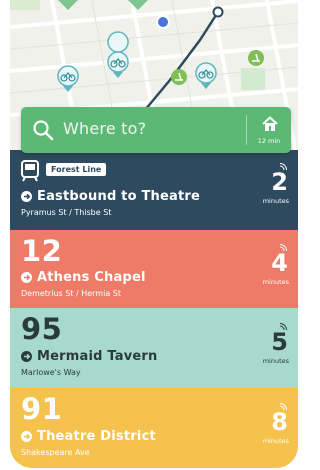  What do you see at coordinates (156, 130) in the screenshot?
I see `search-bar: Where to? 12 min` at bounding box center [156, 130].